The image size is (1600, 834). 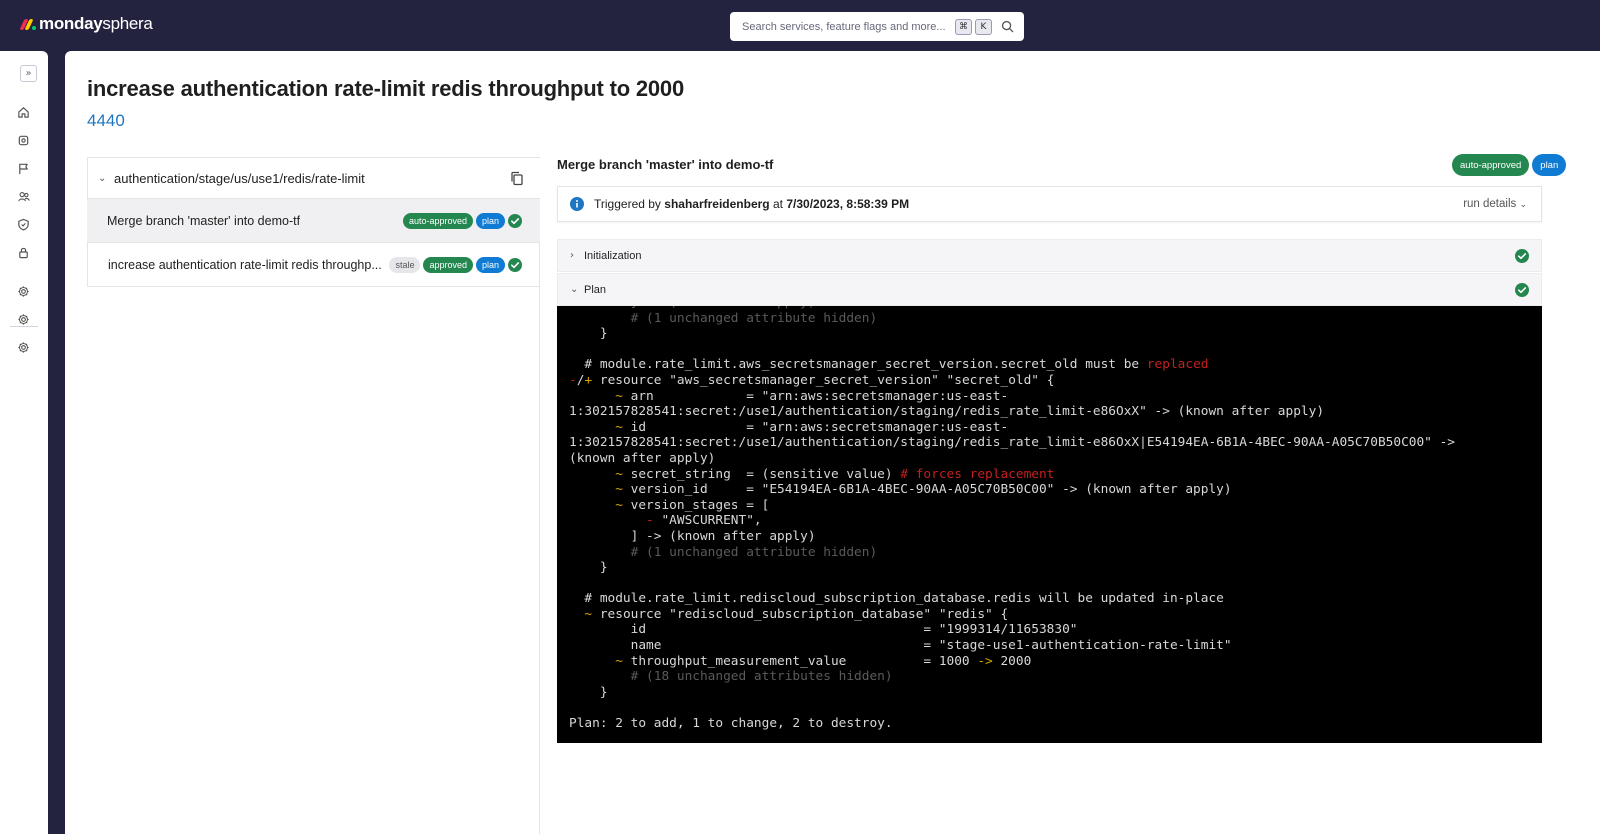 I want to click on terminal-segment: +, so click(x=588, y=380).